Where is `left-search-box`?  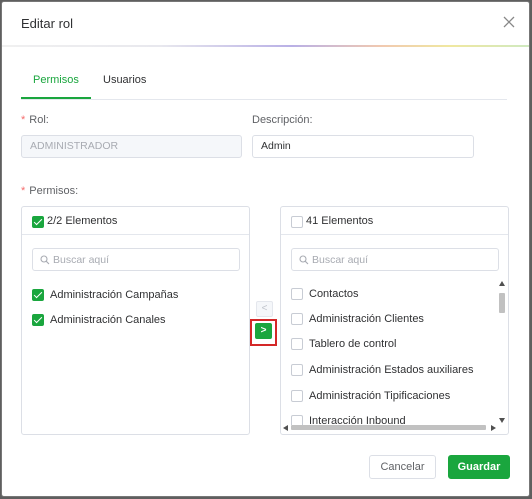
left-search-box is located at coordinates (136, 259).